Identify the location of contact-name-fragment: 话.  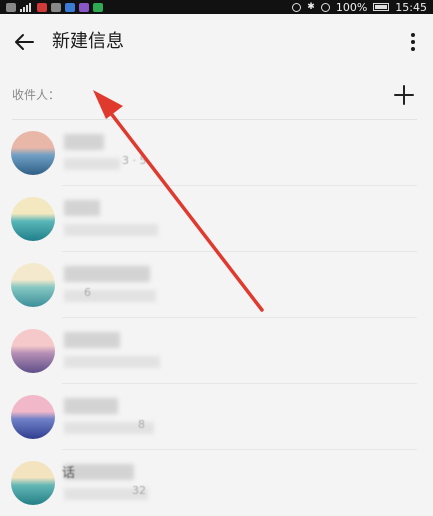
(69, 473).